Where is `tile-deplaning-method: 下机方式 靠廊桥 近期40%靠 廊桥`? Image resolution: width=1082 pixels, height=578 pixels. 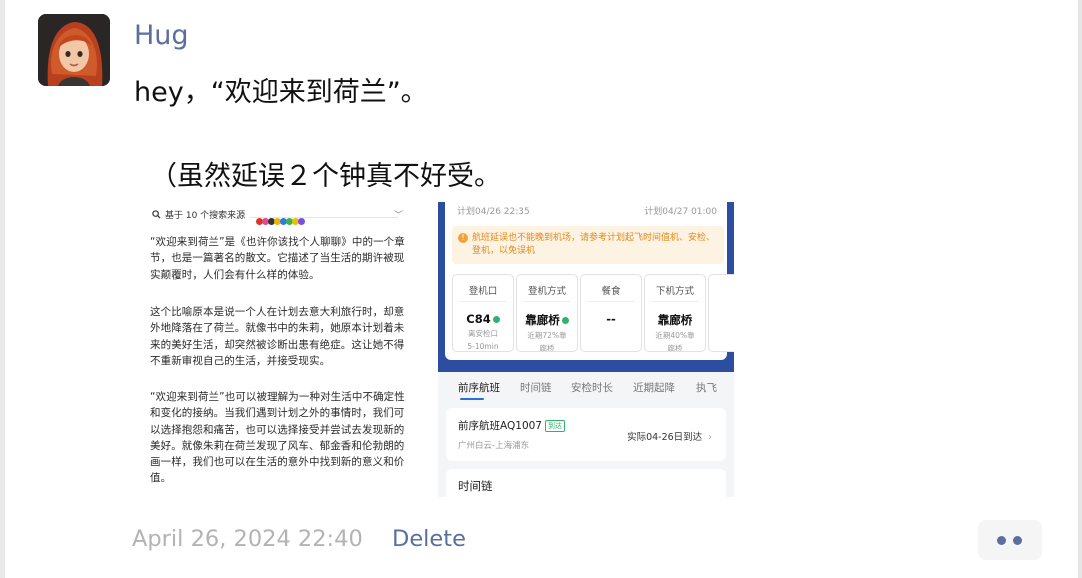 tile-deplaning-method: 下机方式 靠廊桥 近期40%靠 廊桥 is located at coordinates (675, 313).